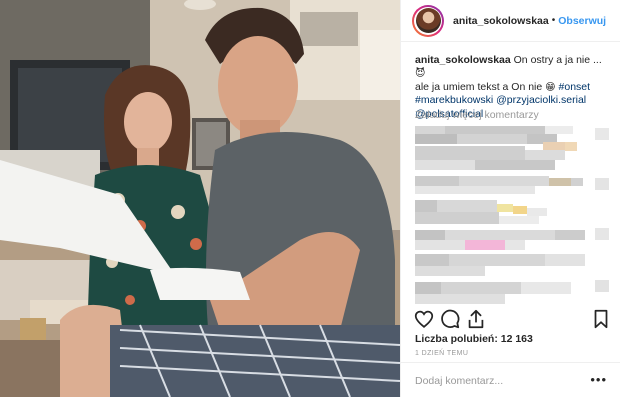 This screenshot has width=620, height=397. I want to click on bookmark-icon, so click(601, 319).